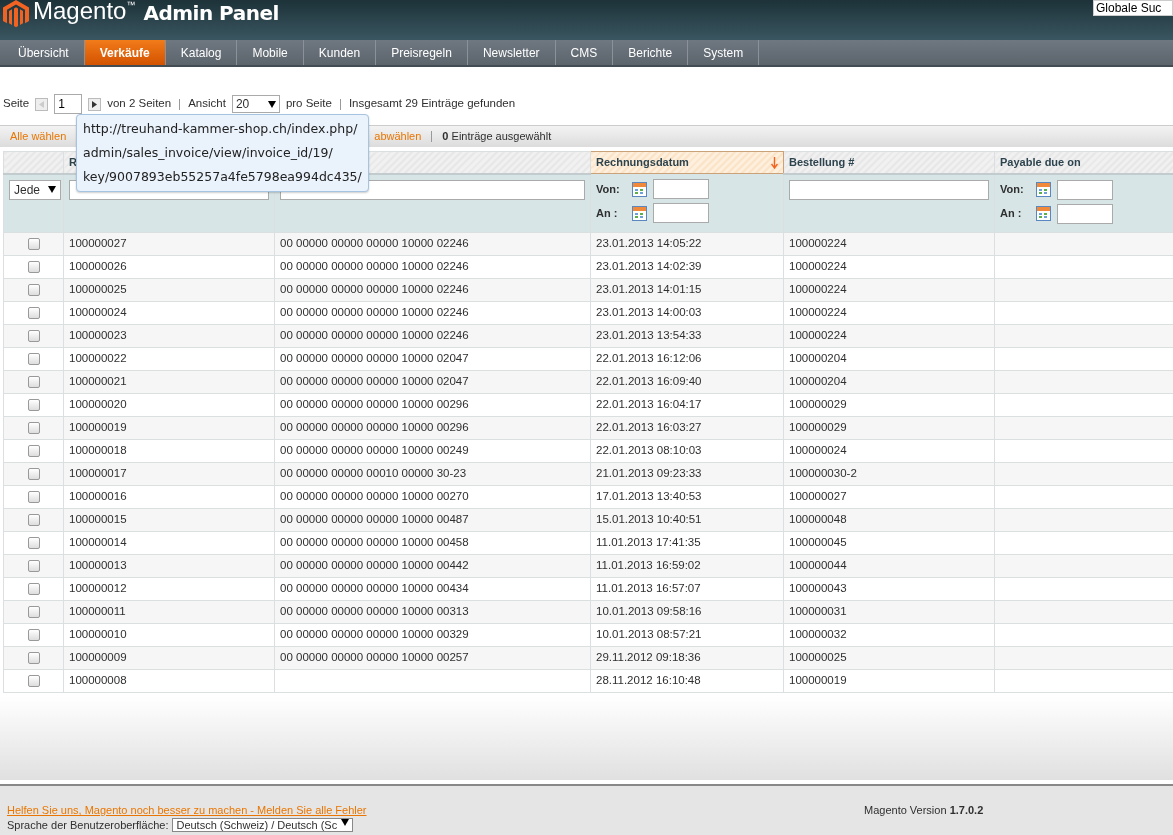 Image resolution: width=1173 pixels, height=835 pixels. What do you see at coordinates (98, 427) in the screenshot?
I see `table-cell: 100000019` at bounding box center [98, 427].